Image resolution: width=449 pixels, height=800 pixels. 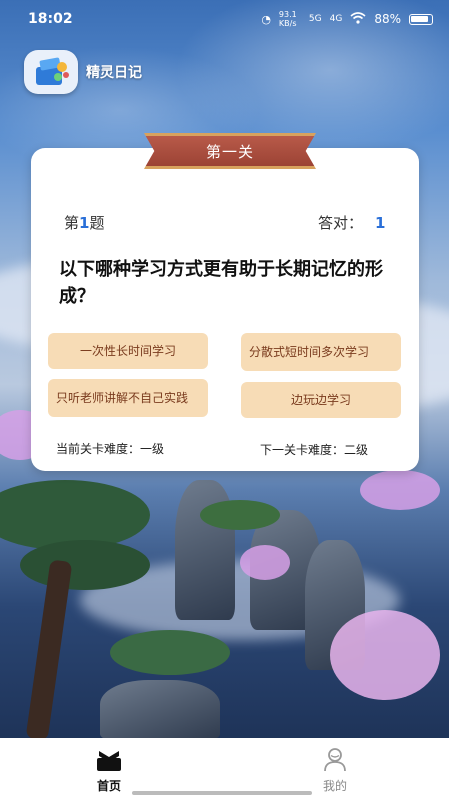 I want to click on level-title: 第一关, so click(x=229, y=151).